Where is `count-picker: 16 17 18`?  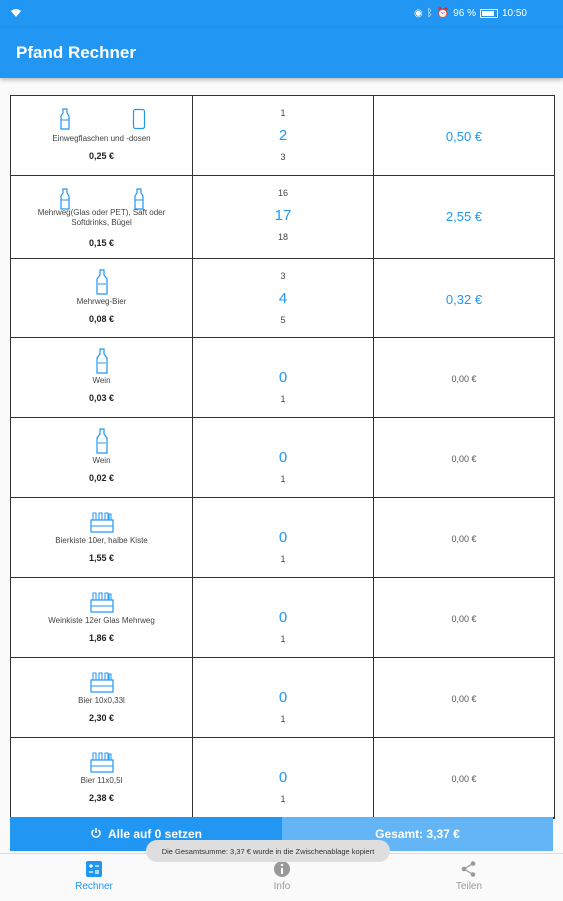
count-picker: 16 17 18 is located at coordinates (283, 217).